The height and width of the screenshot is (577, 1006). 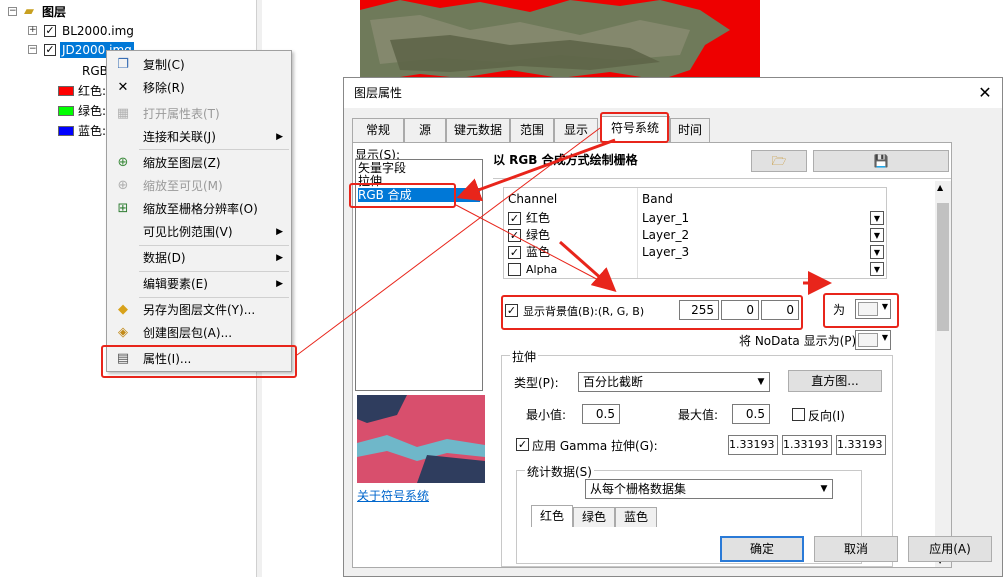 I want to click on highlight-symbology-tab, so click(x=634, y=127).